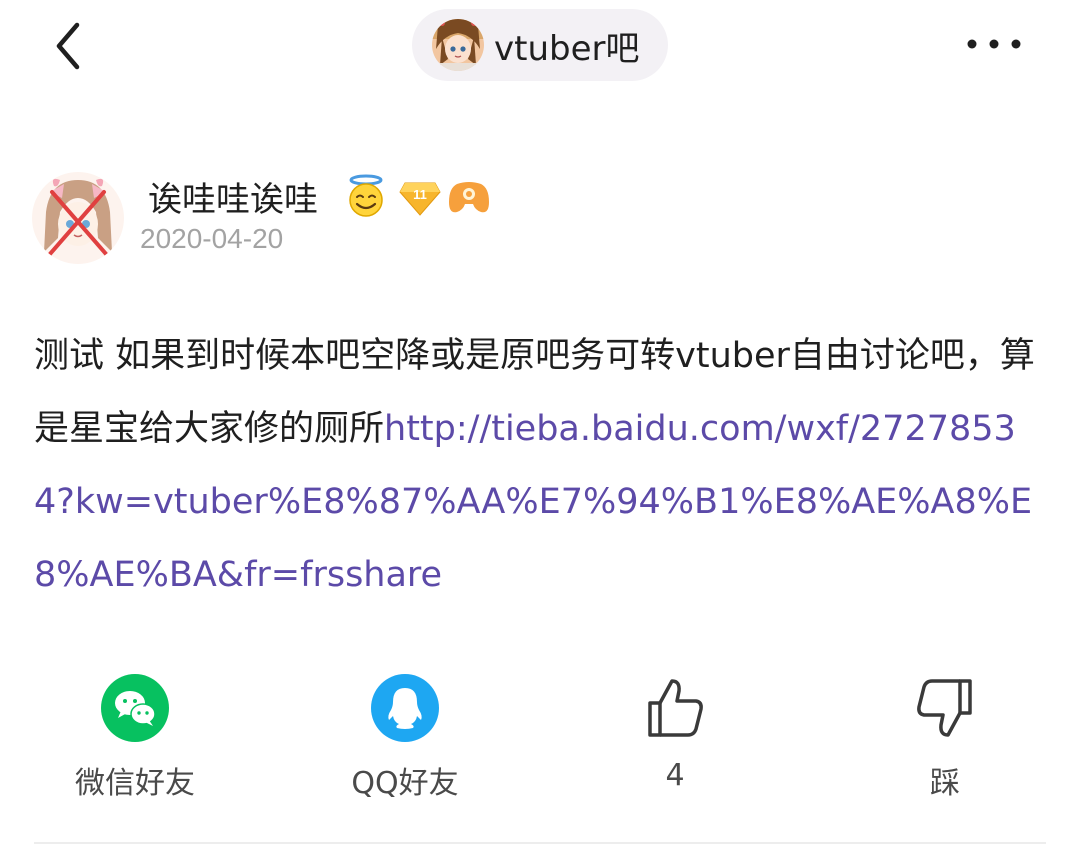 The height and width of the screenshot is (855, 1080). I want to click on share-qq-button: QQ好友, so click(405, 737).